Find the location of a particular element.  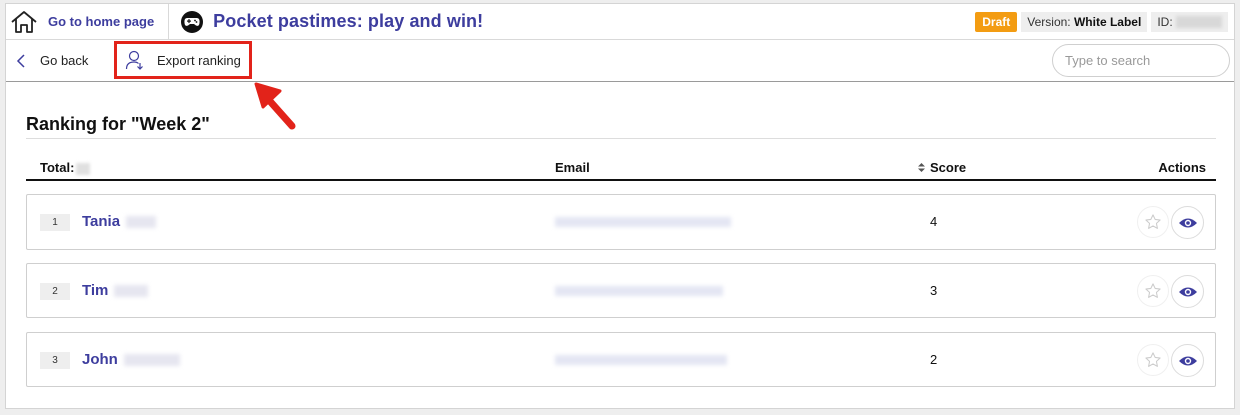

column-score-sort: Score is located at coordinates (941, 167).